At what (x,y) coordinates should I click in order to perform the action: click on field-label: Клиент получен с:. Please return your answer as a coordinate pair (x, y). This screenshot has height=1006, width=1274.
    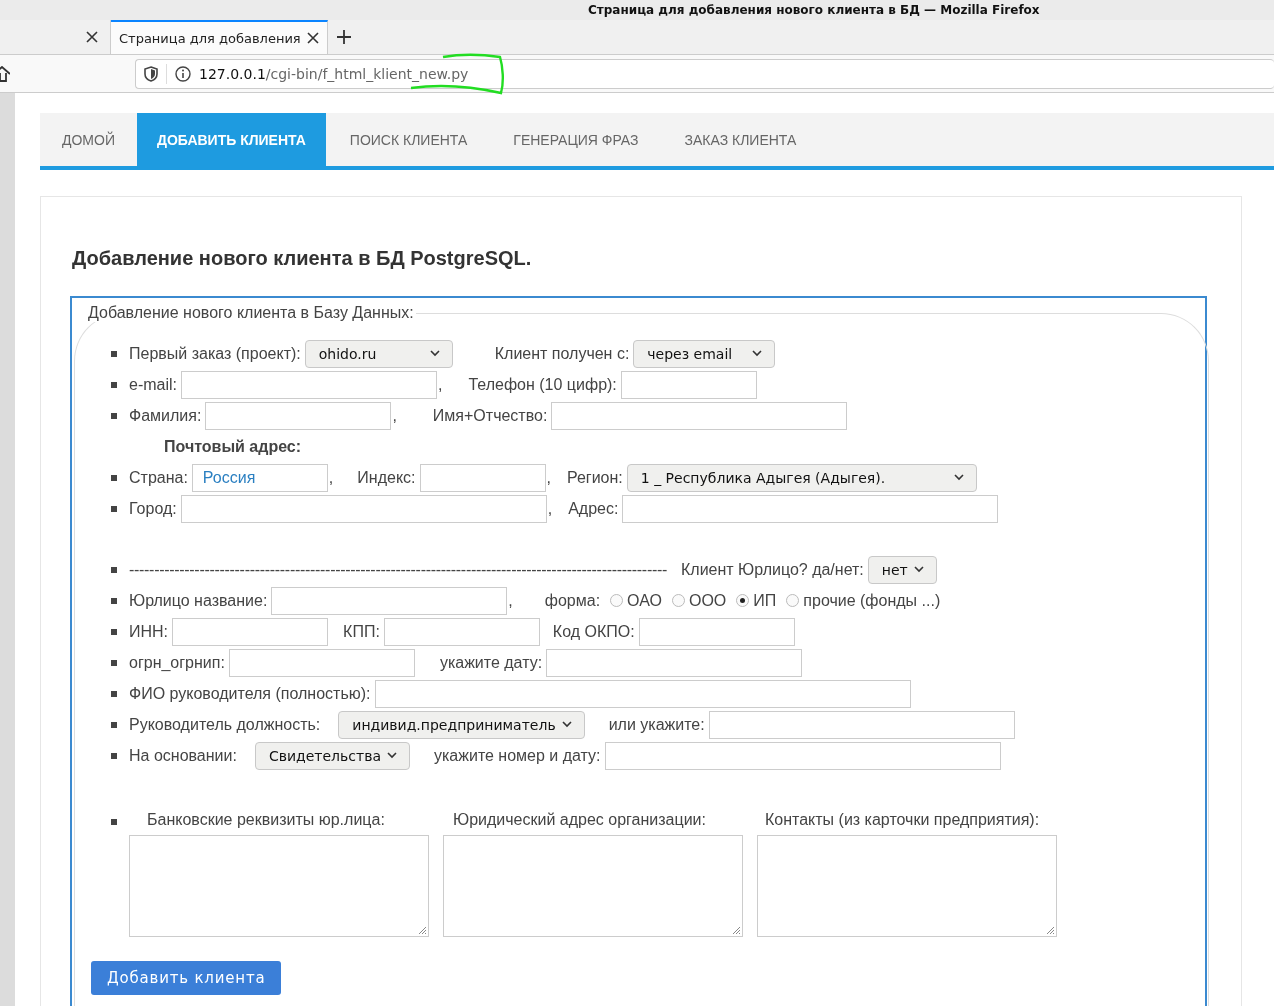
    Looking at the image, I should click on (562, 353).